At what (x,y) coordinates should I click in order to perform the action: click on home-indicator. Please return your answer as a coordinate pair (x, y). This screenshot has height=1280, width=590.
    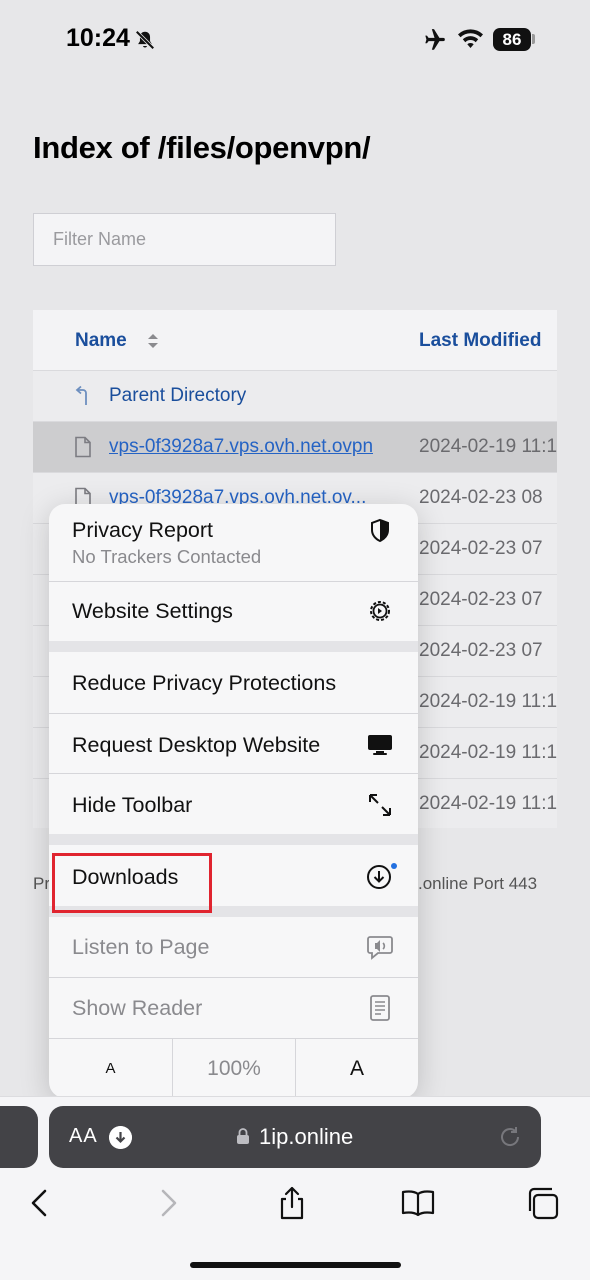
    Looking at the image, I should click on (295, 1265).